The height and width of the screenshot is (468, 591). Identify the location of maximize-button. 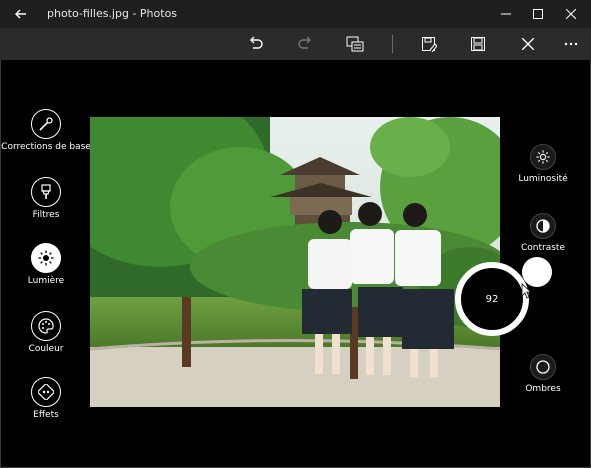
(538, 14).